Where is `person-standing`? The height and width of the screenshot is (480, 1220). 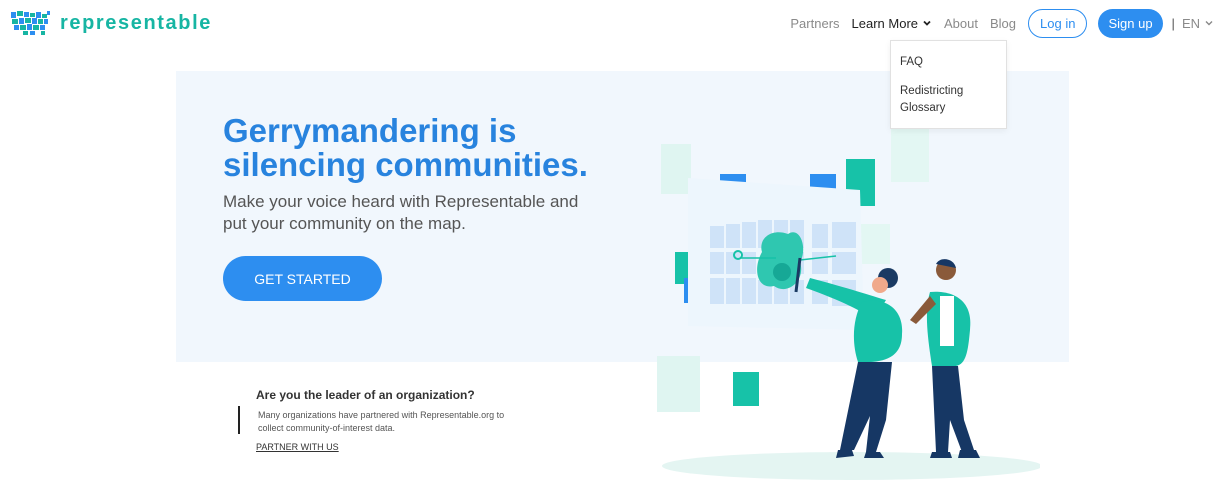
person-standing is located at coordinates (945, 358).